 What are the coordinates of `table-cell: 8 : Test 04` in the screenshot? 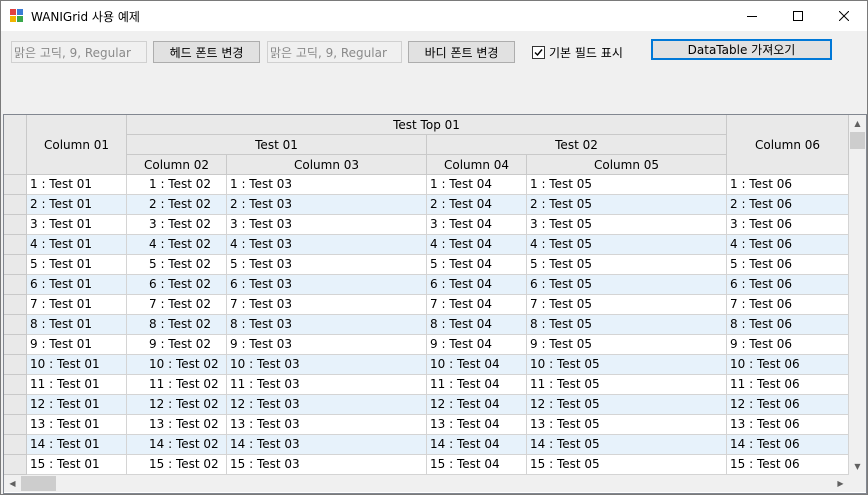 It's located at (477, 325).